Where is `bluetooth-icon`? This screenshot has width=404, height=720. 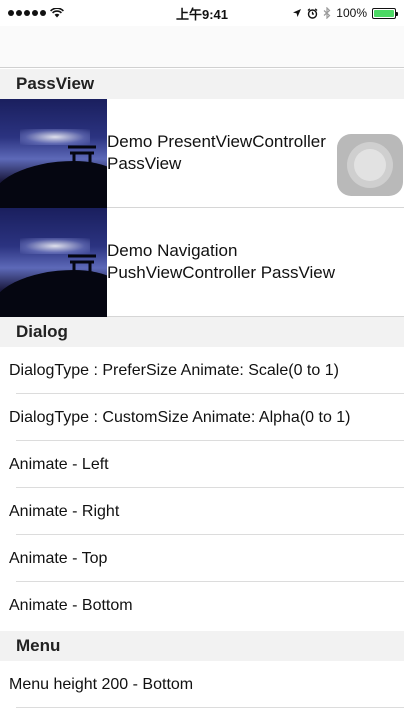 bluetooth-icon is located at coordinates (327, 13).